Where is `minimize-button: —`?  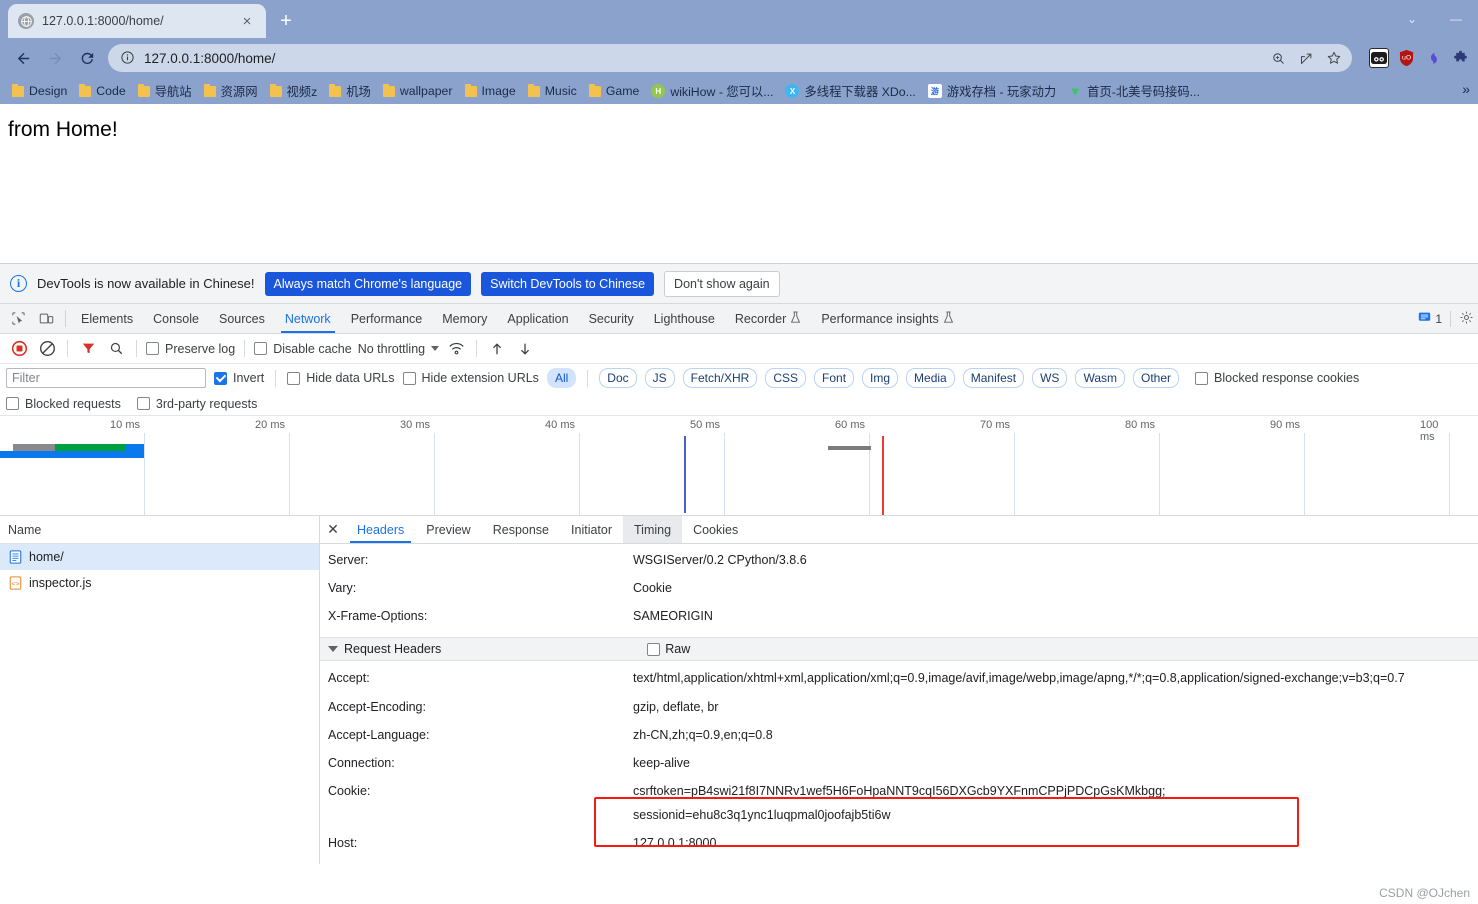 minimize-button: — is located at coordinates (1456, 19).